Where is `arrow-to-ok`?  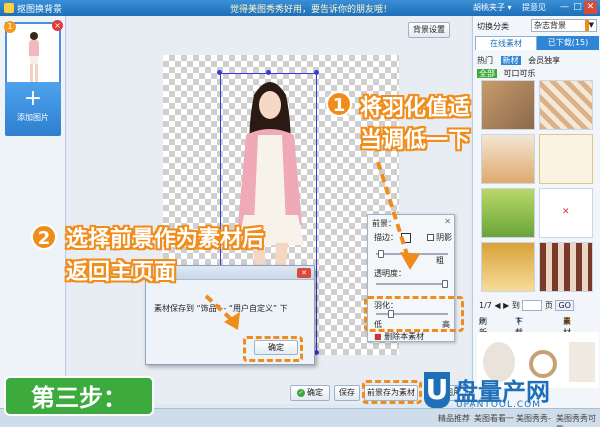 arrow-to-ok is located at coordinates (219, 308).